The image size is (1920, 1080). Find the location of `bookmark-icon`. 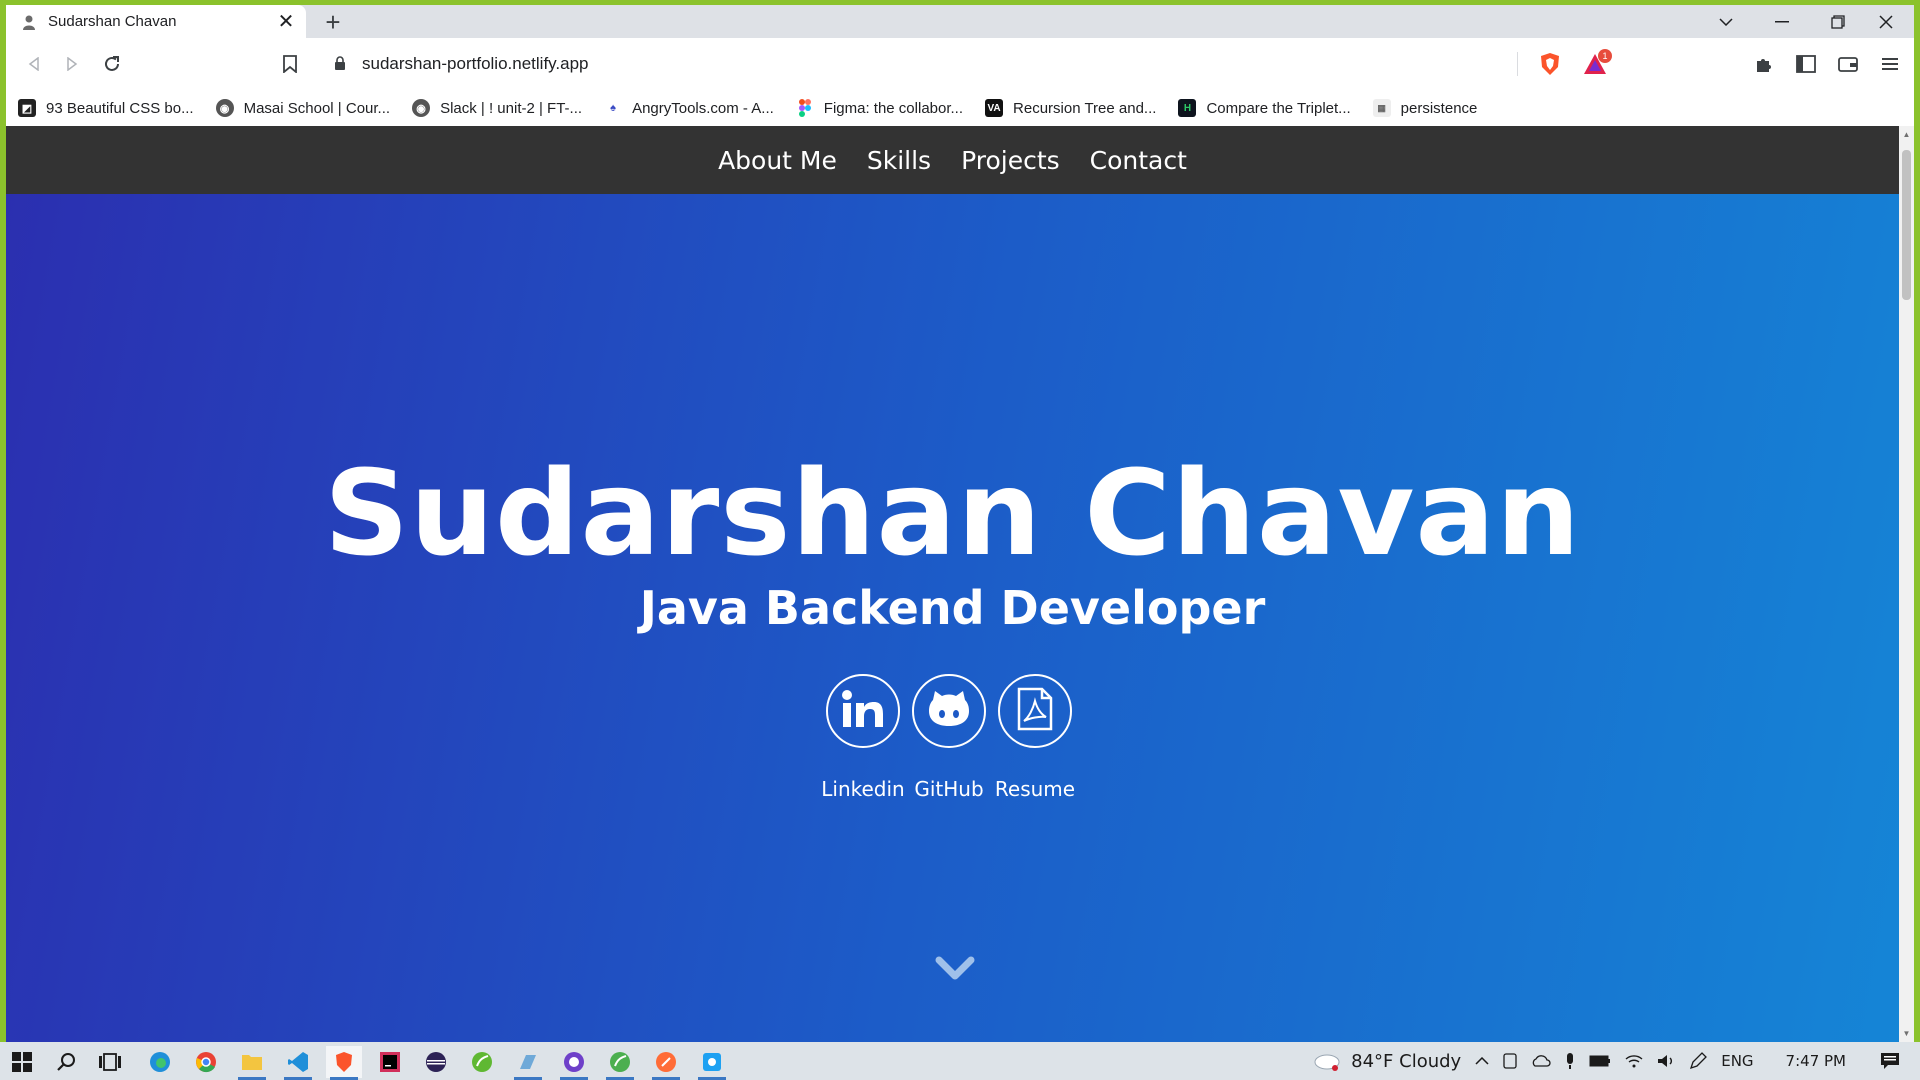

bookmark-icon is located at coordinates (290, 64).